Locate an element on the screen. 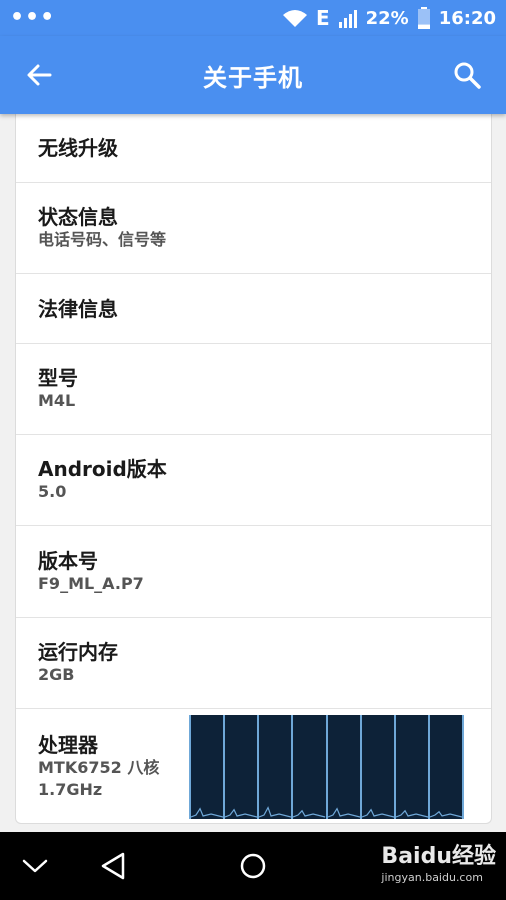 The height and width of the screenshot is (900, 506). navigation-bar: Baidu经验 jingyan.baidu.com is located at coordinates (253, 866).